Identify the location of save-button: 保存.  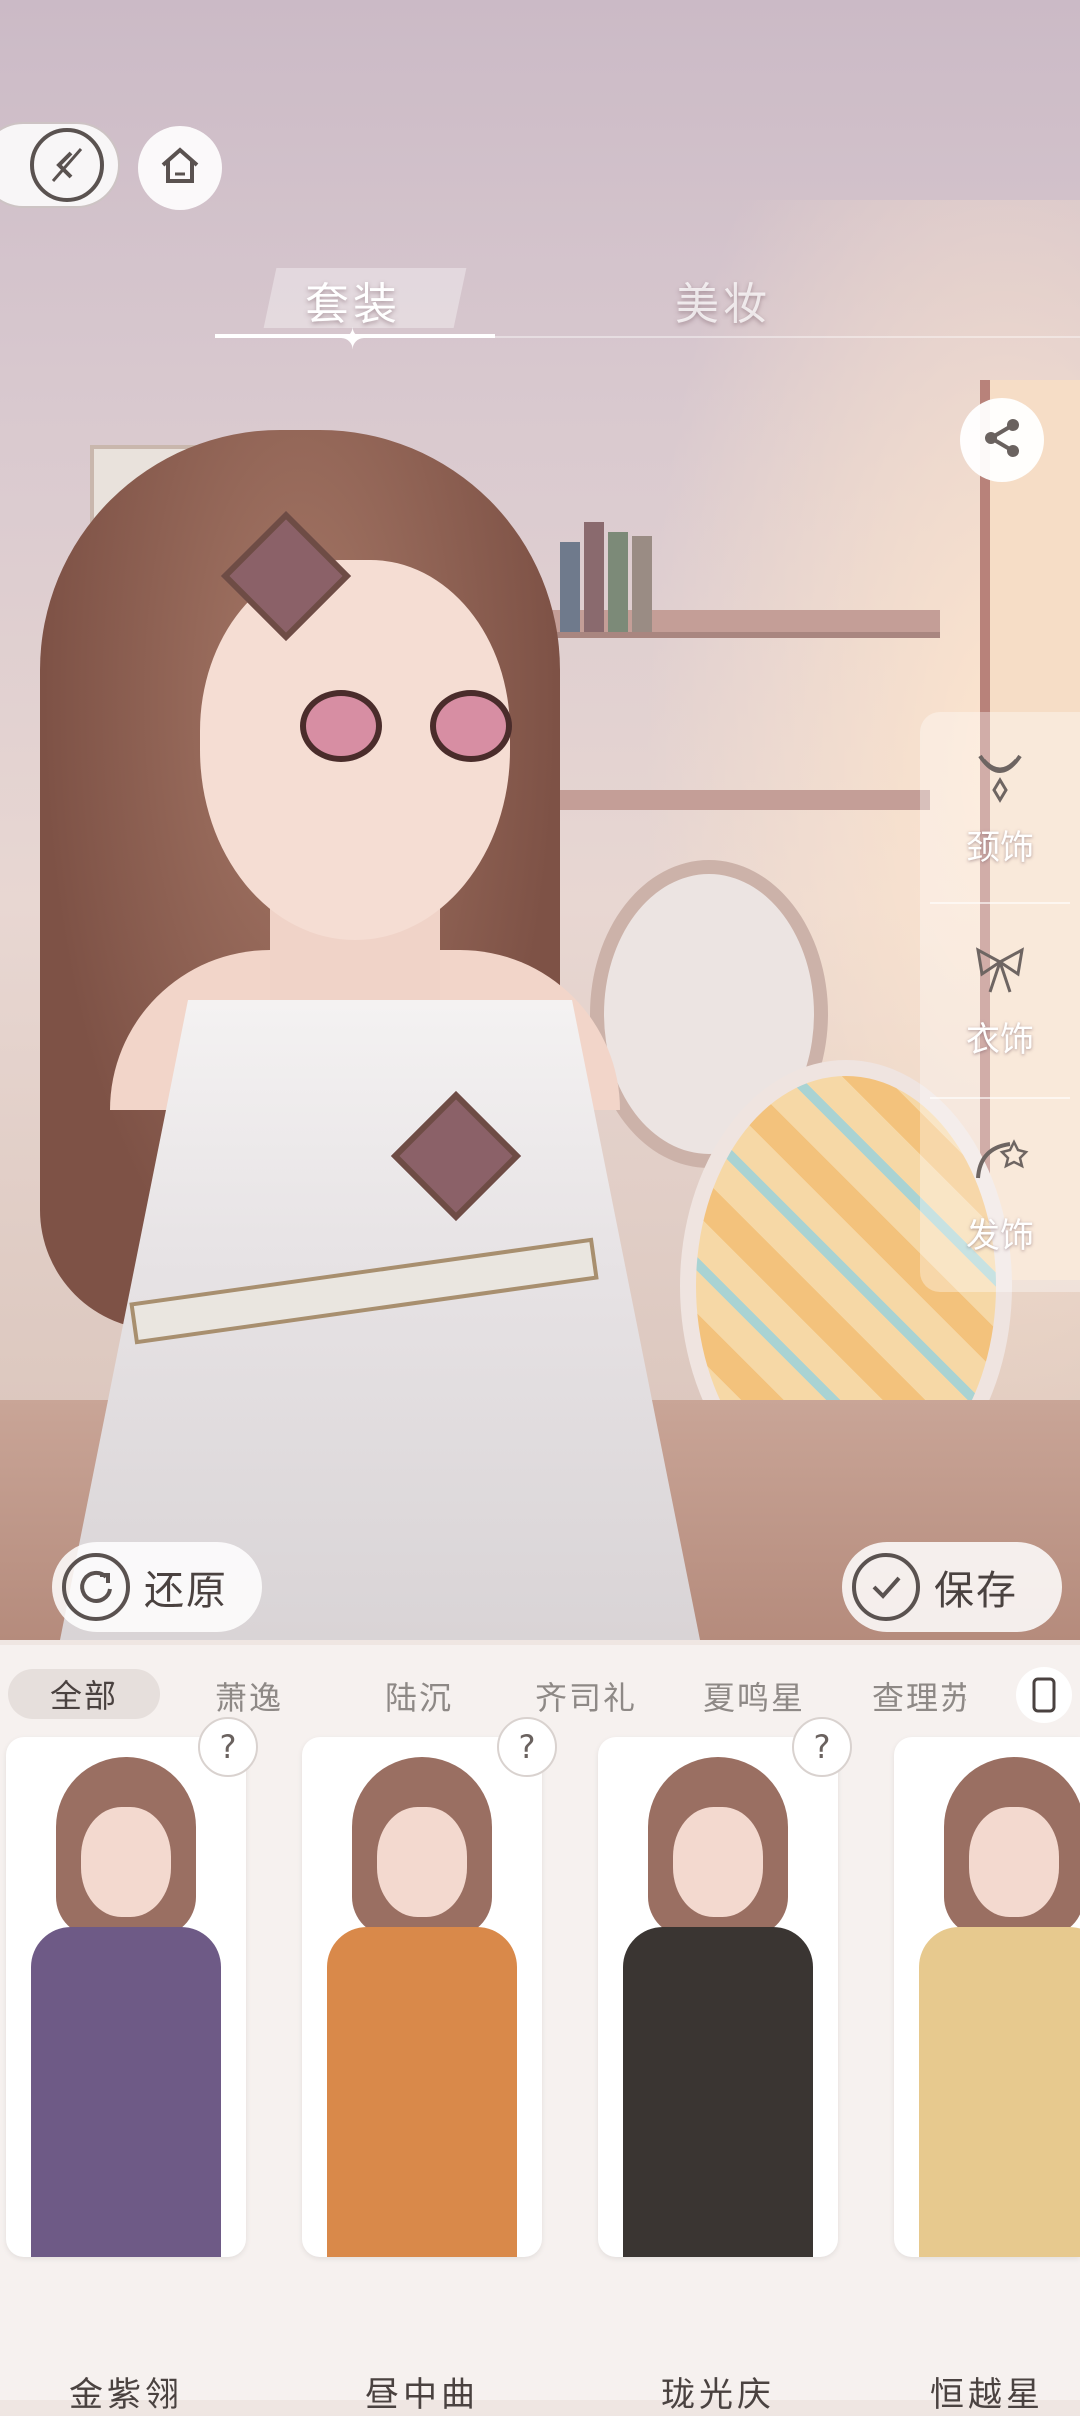
(952, 1587).